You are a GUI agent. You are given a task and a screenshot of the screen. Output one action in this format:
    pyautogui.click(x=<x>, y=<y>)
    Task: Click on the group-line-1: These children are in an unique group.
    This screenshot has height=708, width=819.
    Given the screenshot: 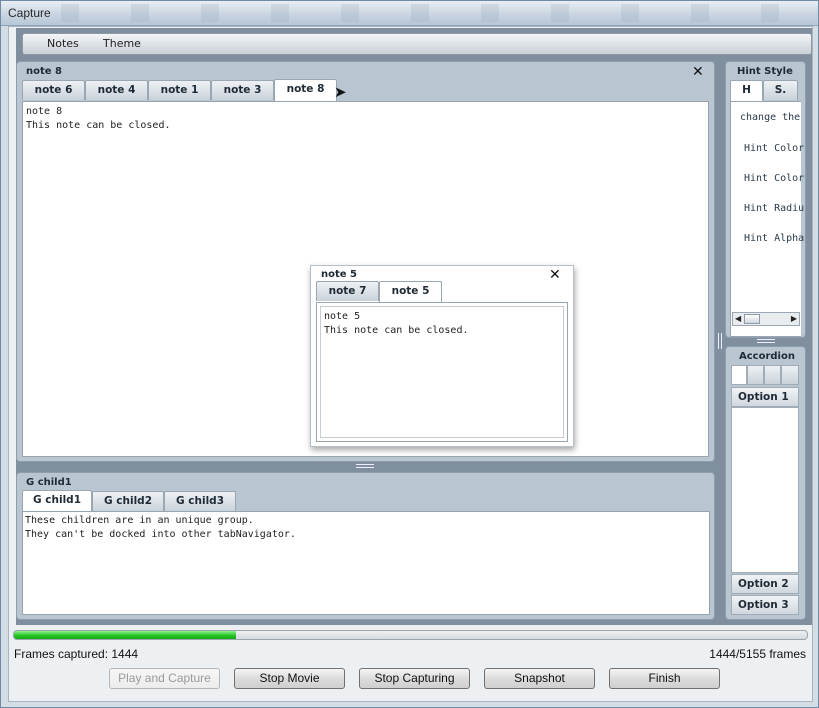 What is the action you would take?
    pyautogui.click(x=139, y=520)
    